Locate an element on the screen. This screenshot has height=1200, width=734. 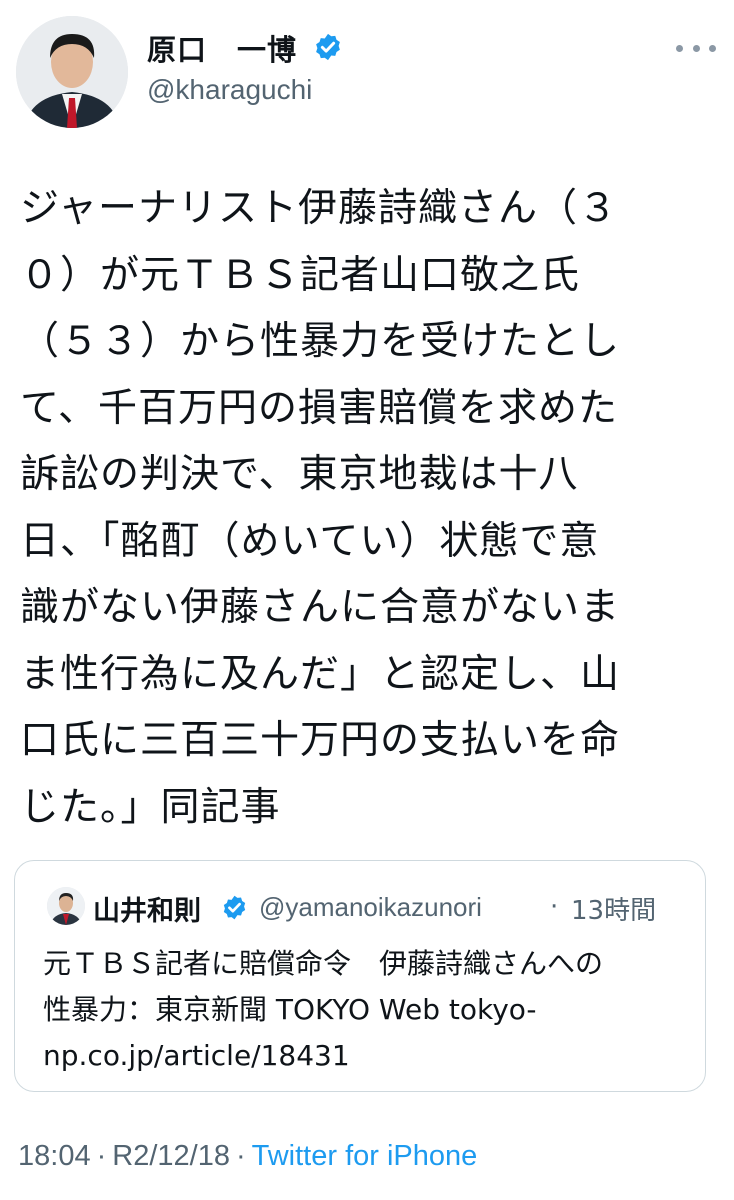
quote-author-avatar is located at coordinates (66, 906).